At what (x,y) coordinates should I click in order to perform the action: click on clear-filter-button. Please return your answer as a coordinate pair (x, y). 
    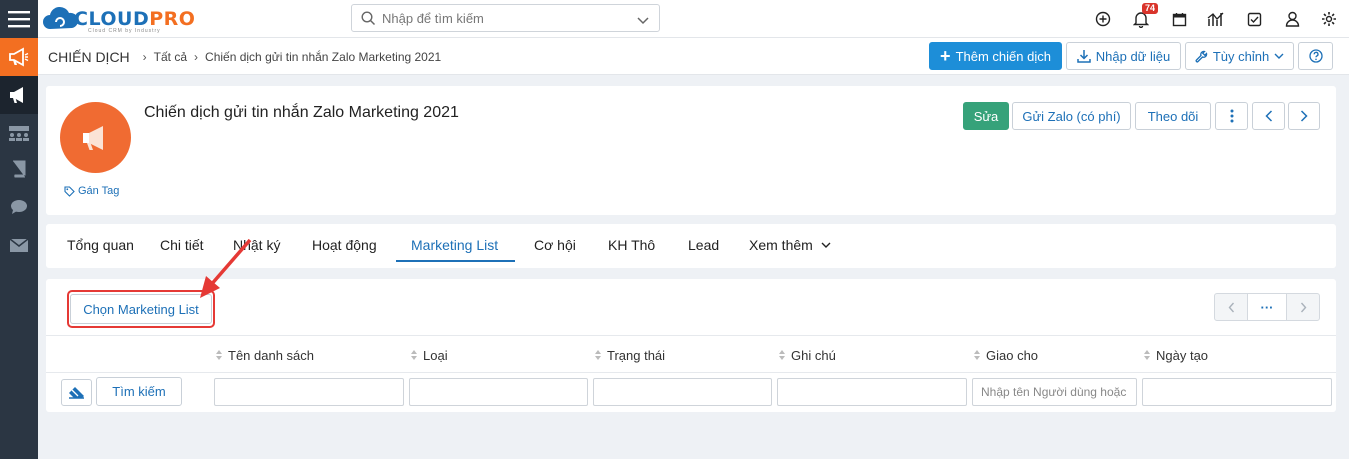
    Looking at the image, I should click on (76, 392).